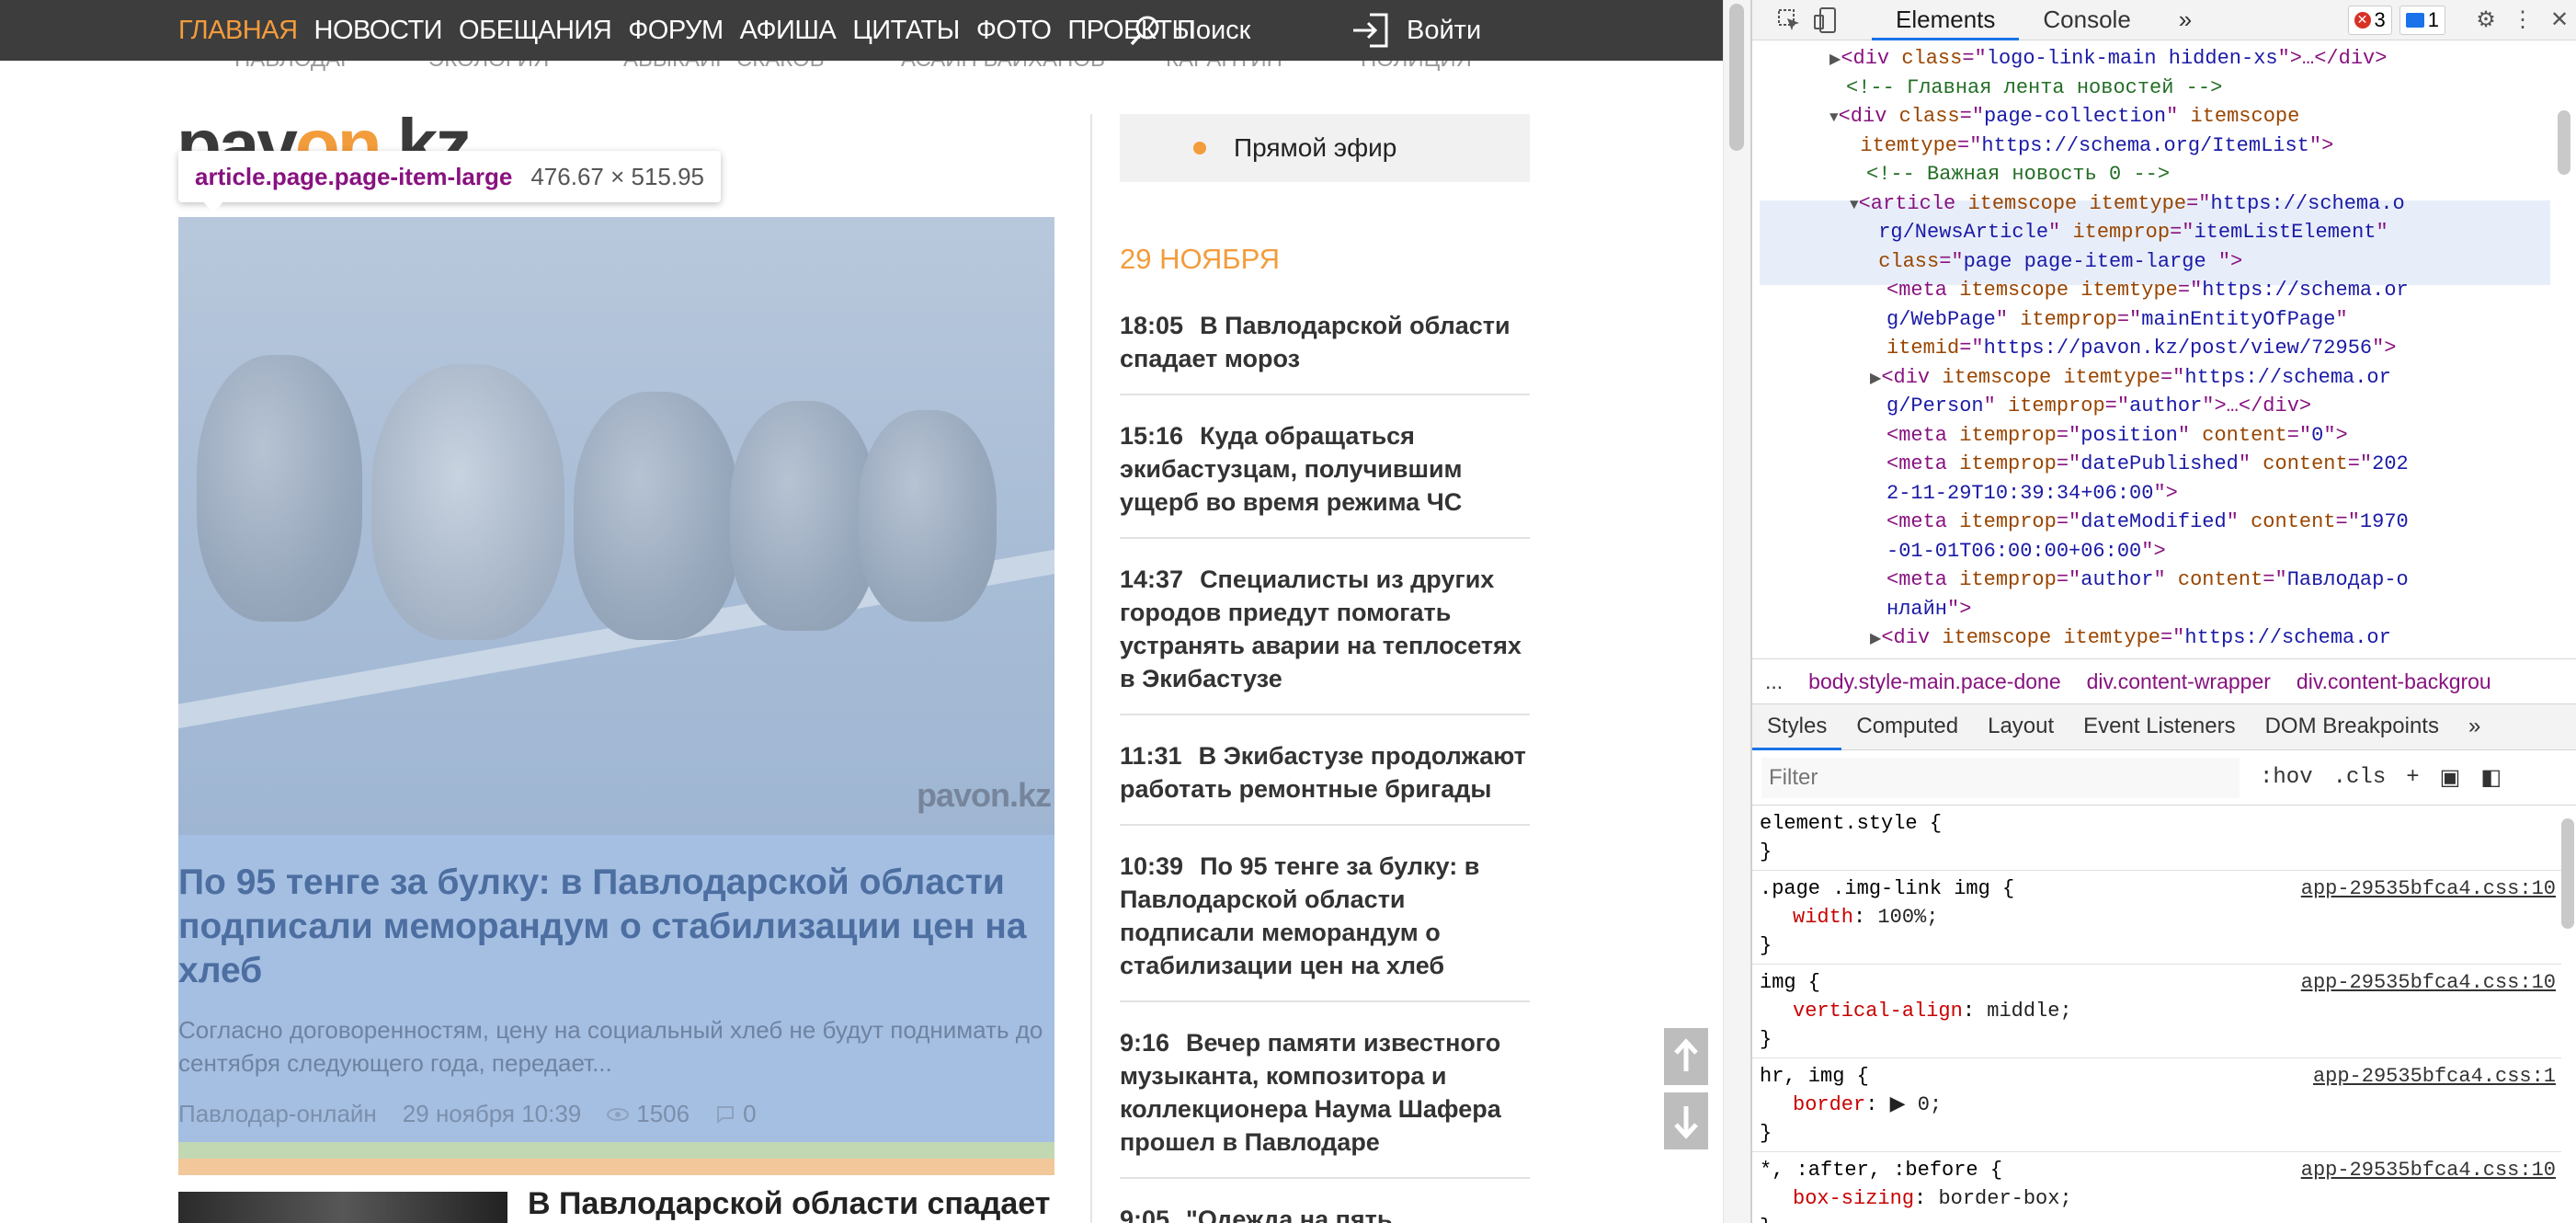 The image size is (2576, 1223). What do you see at coordinates (1946, 20) in the screenshot?
I see `tab-elements: Elements` at bounding box center [1946, 20].